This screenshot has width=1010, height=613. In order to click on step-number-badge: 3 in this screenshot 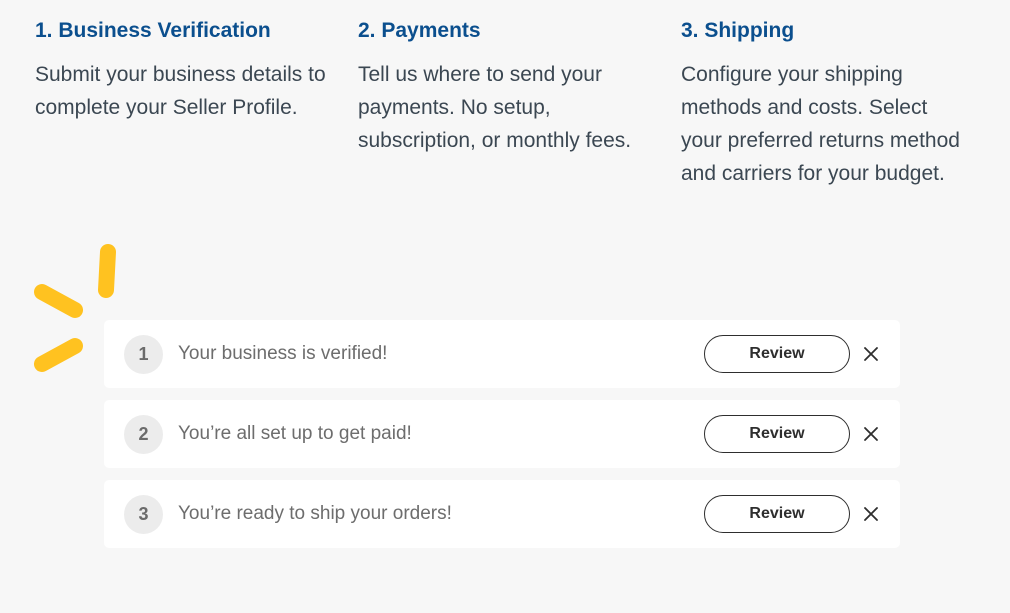, I will do `click(143, 514)`.